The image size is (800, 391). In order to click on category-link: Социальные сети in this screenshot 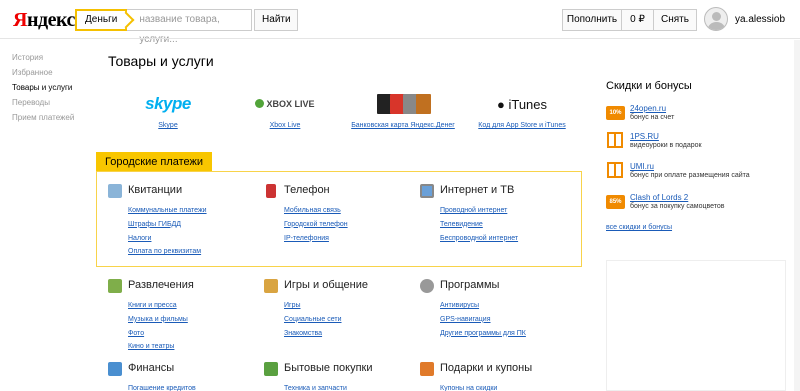, I will do `click(313, 320)`.